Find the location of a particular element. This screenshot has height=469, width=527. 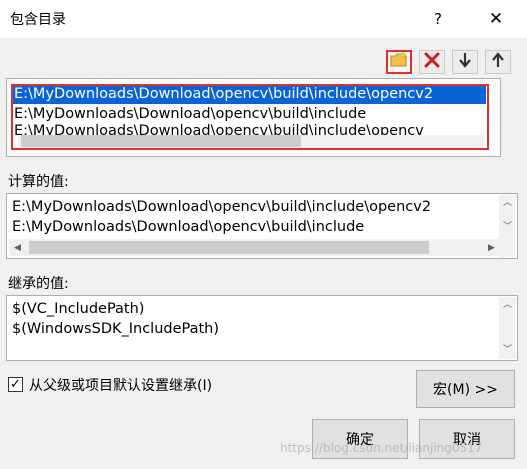

computed-values-label: 计算的值: is located at coordinates (38, 182).